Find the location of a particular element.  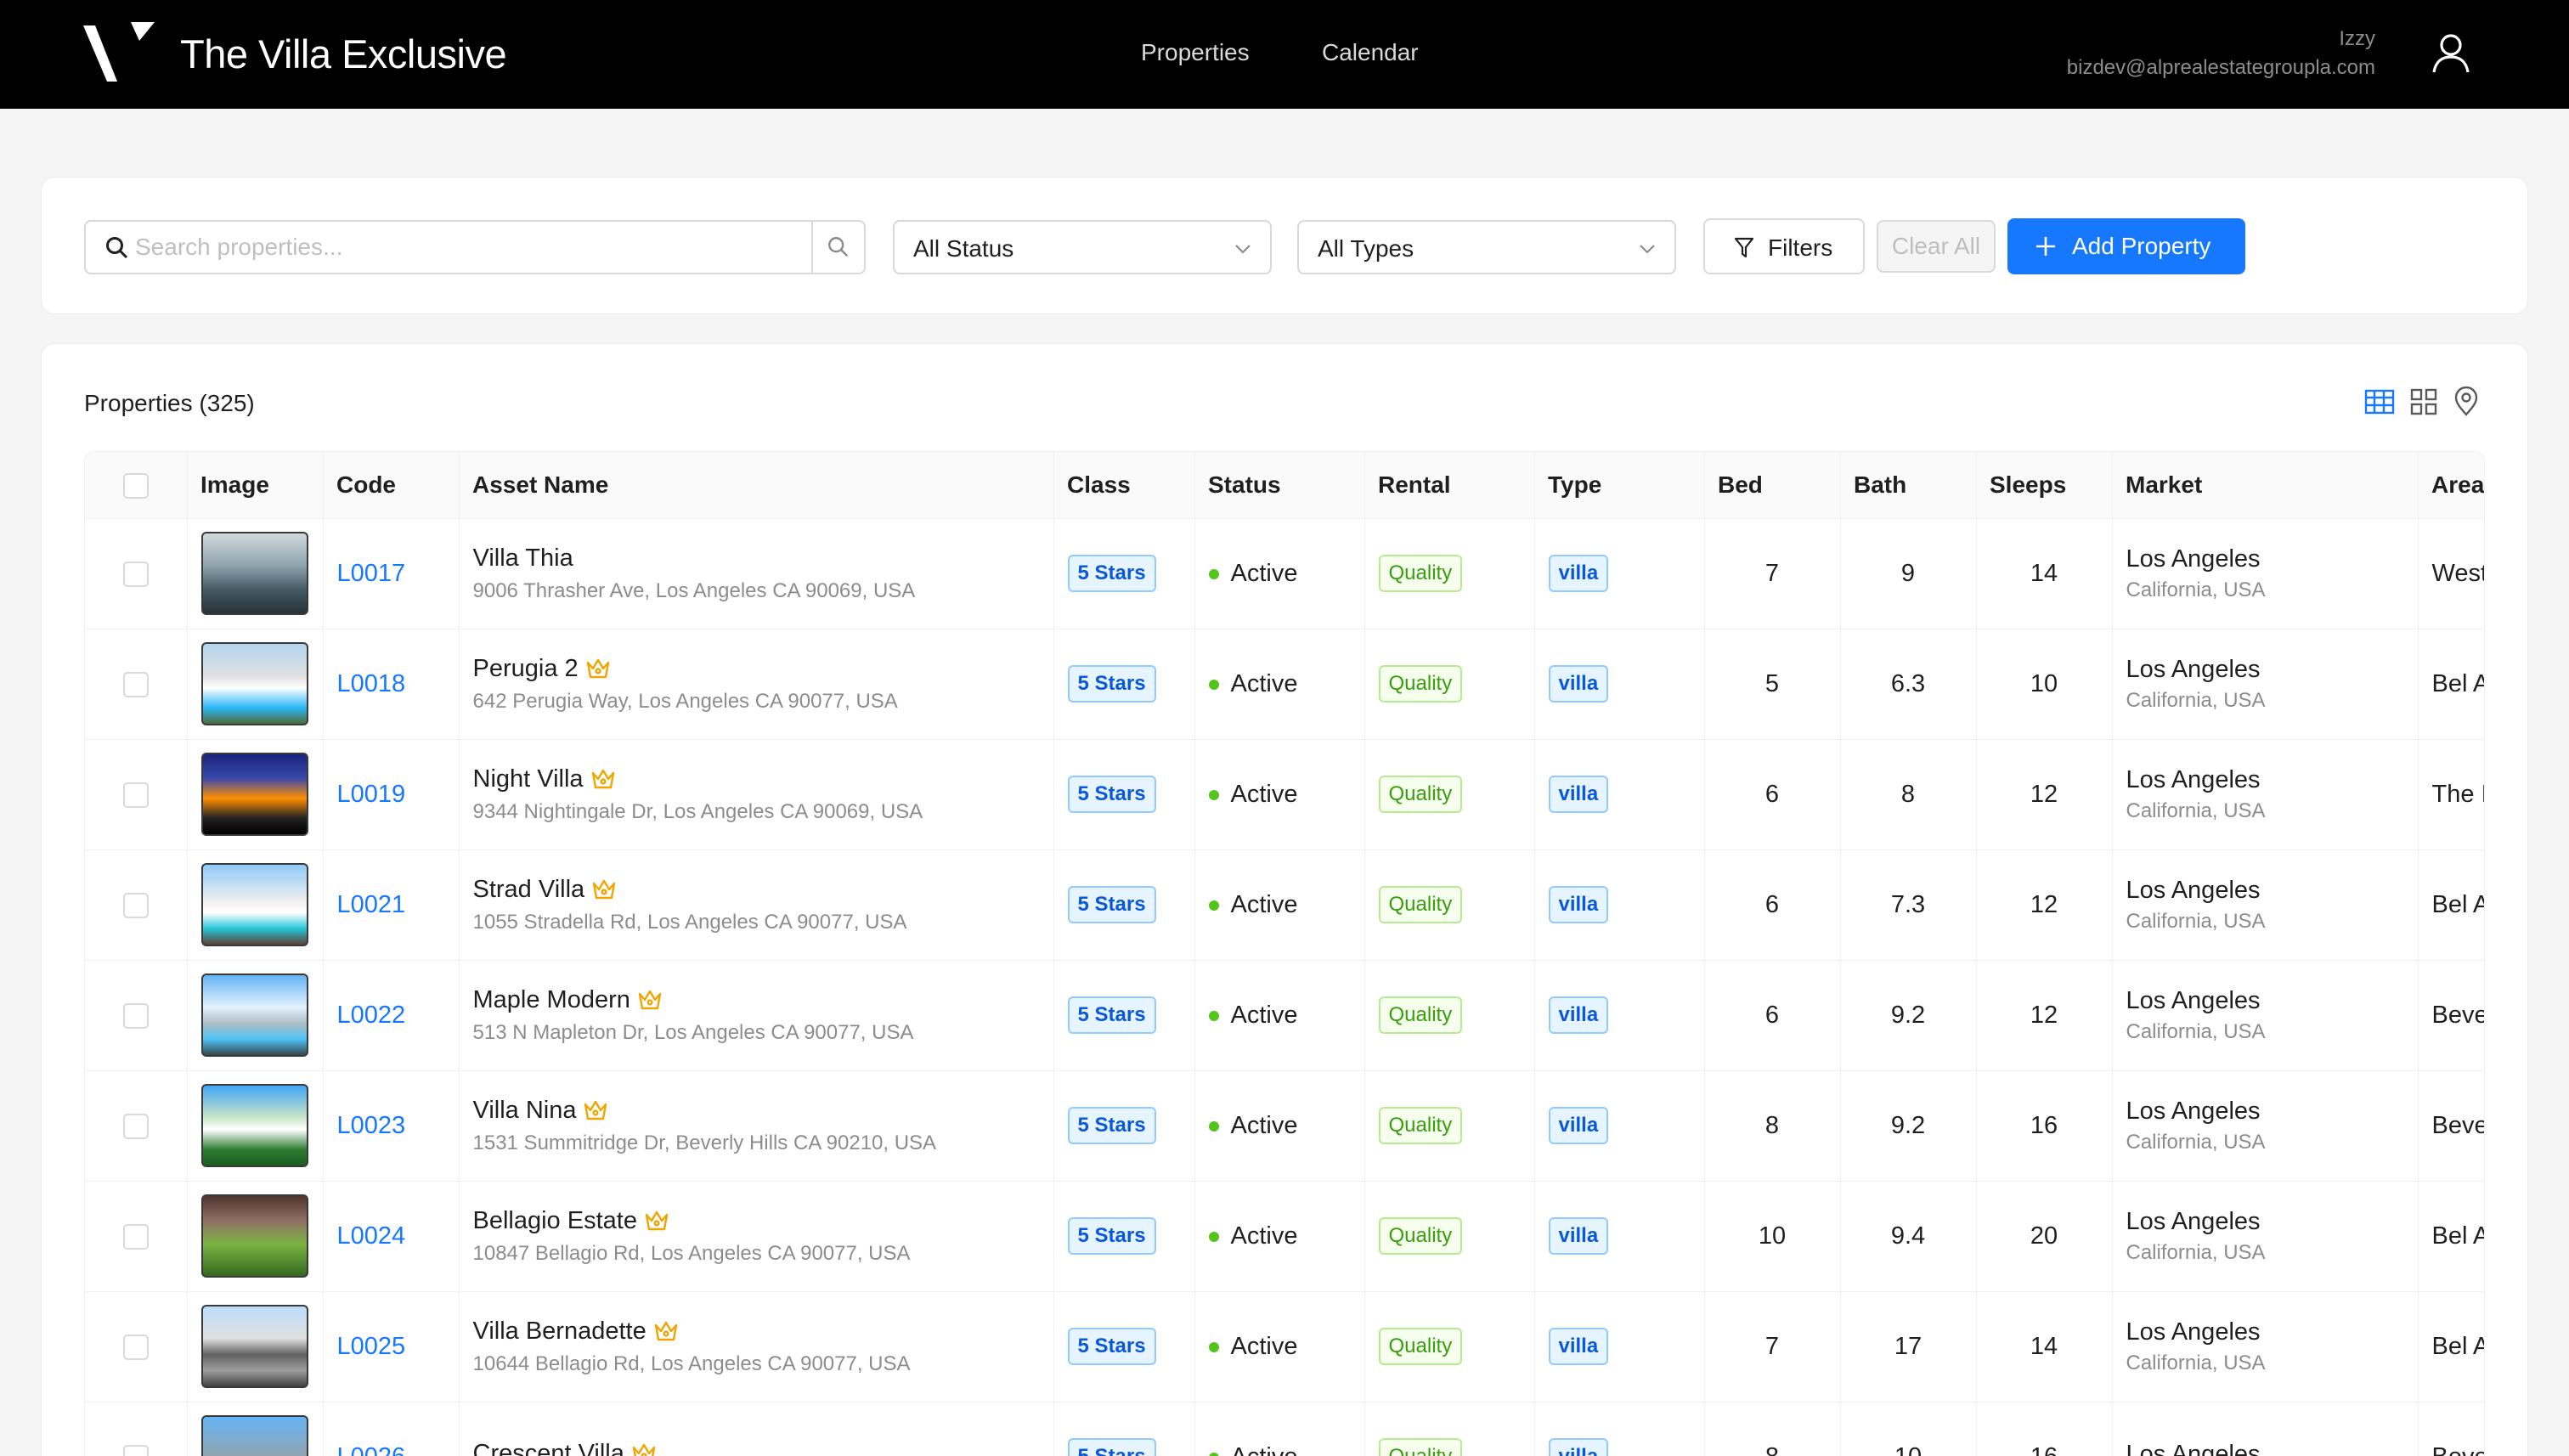

asset-name: Maple Modern is located at coordinates (757, 1000).